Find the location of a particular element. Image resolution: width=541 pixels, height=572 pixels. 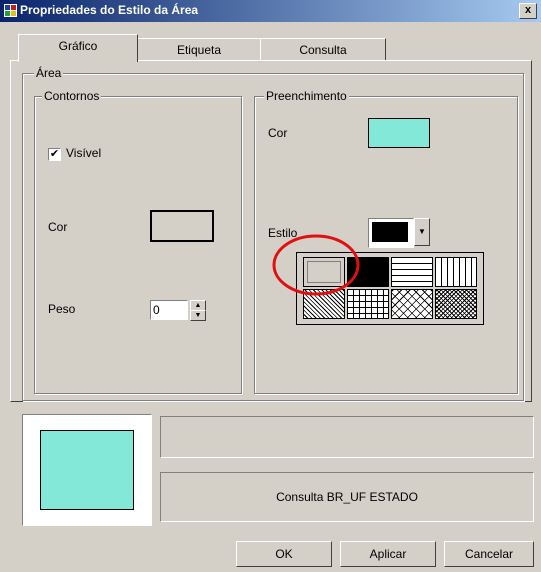

cancel-button: Cancelar is located at coordinates (489, 554).